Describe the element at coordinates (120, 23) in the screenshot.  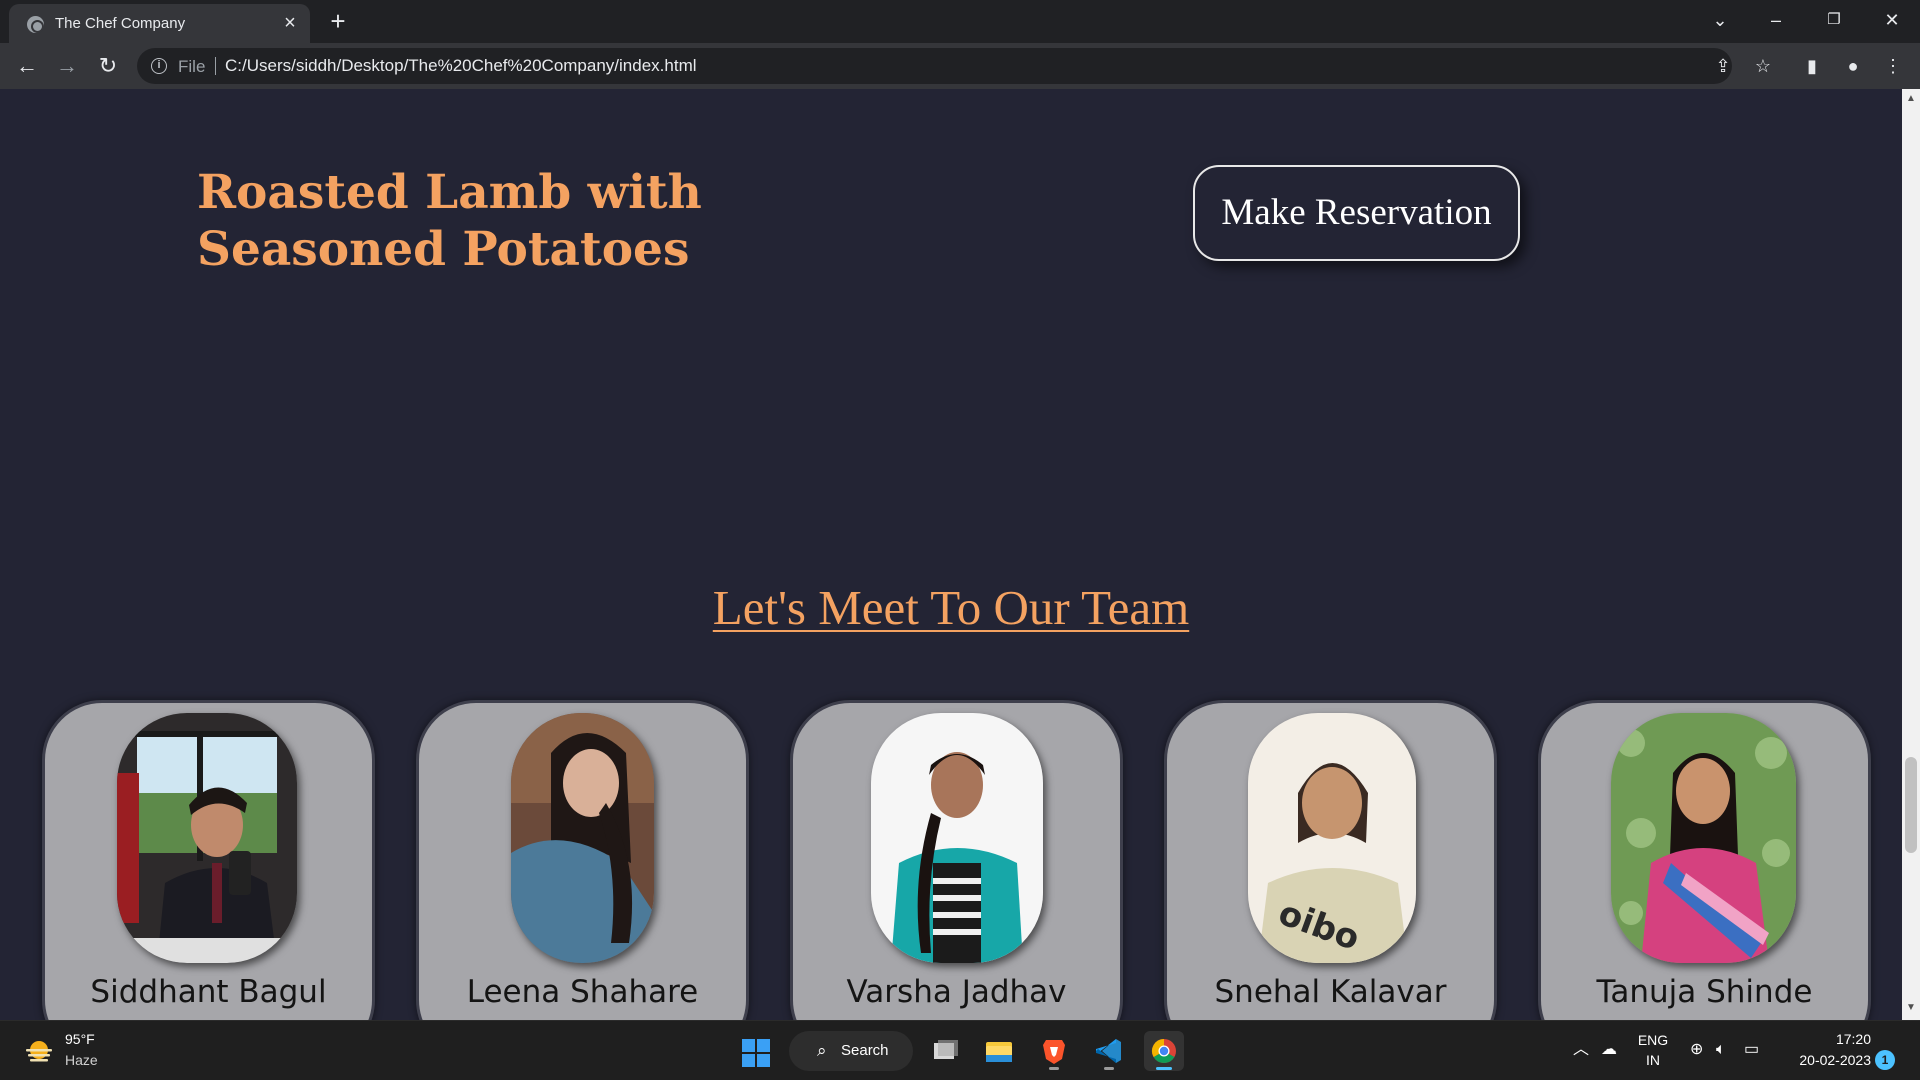
I see `tab-title: The Chef Company` at that location.